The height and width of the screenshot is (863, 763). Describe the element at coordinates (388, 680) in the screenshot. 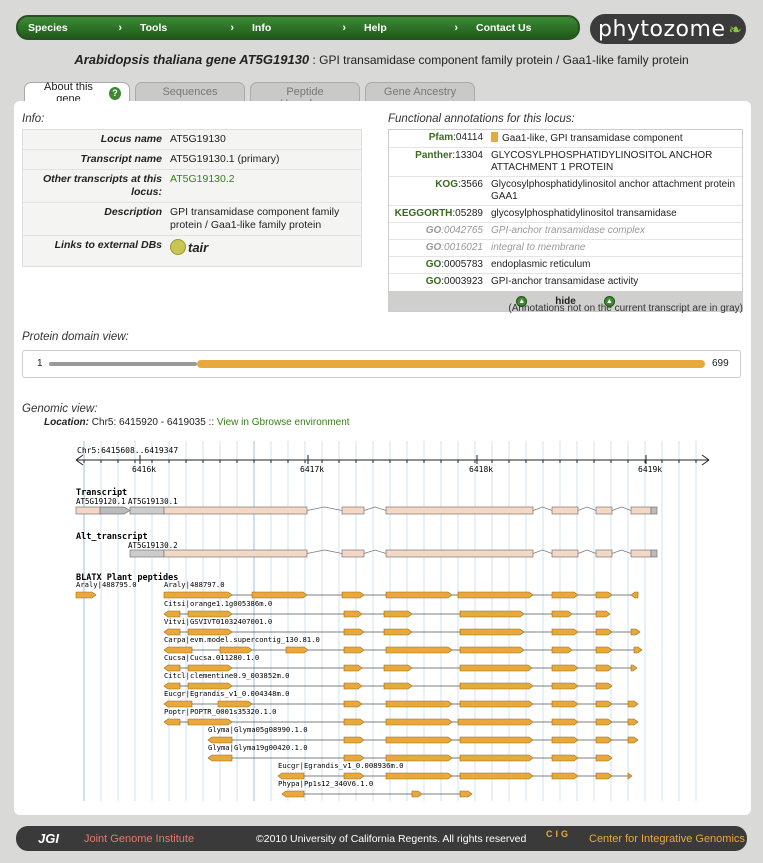

I see `peptide-alignment: Citcl|clementine0.9_003852m.0` at that location.